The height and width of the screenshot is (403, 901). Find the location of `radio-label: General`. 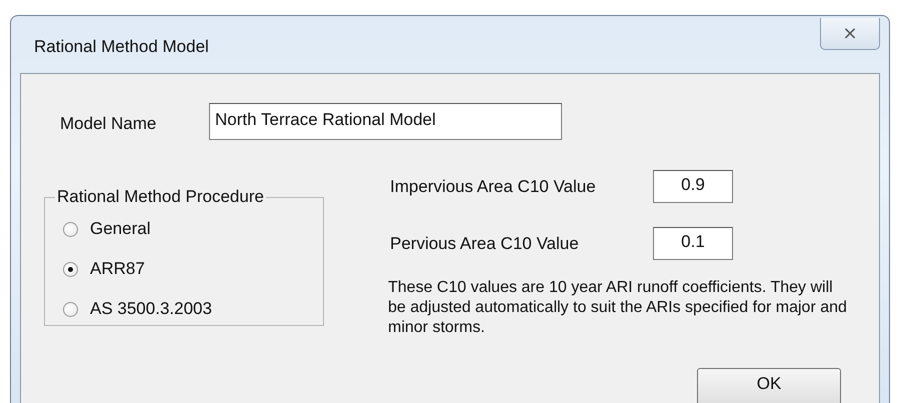

radio-label: General is located at coordinates (120, 229).